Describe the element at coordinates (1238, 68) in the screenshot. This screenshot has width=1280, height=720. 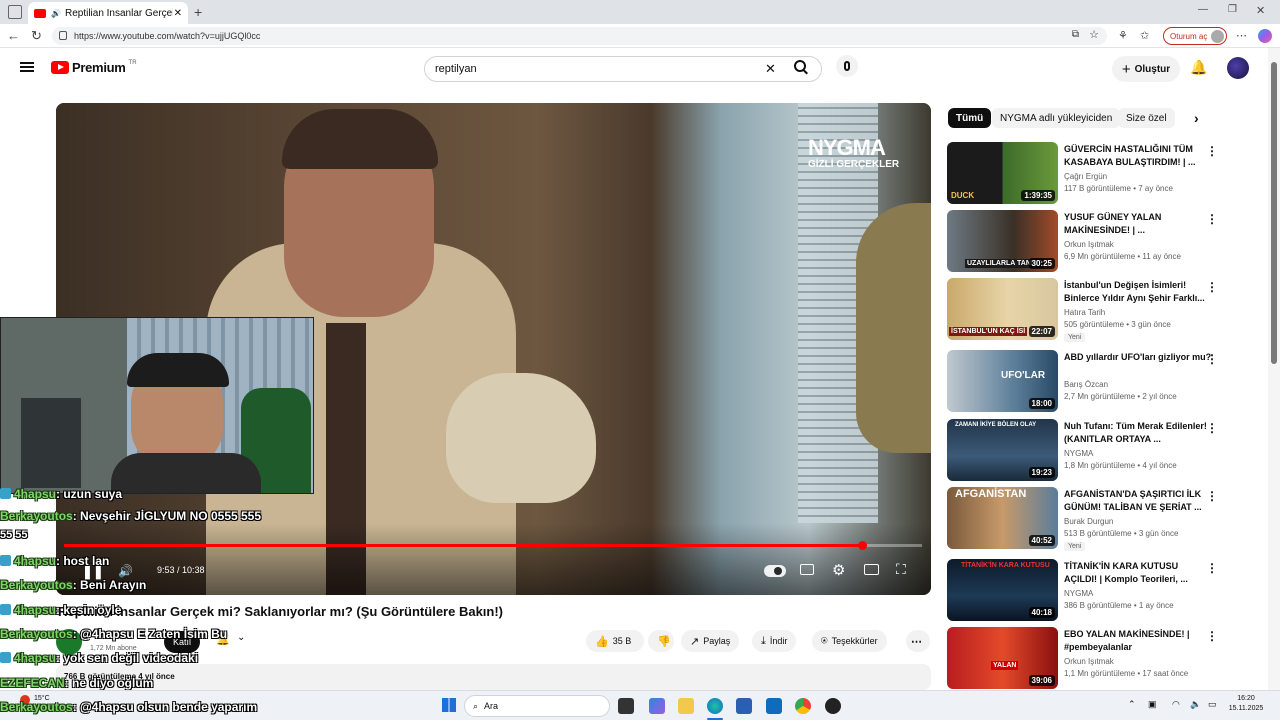
I see `account-avatar` at that location.